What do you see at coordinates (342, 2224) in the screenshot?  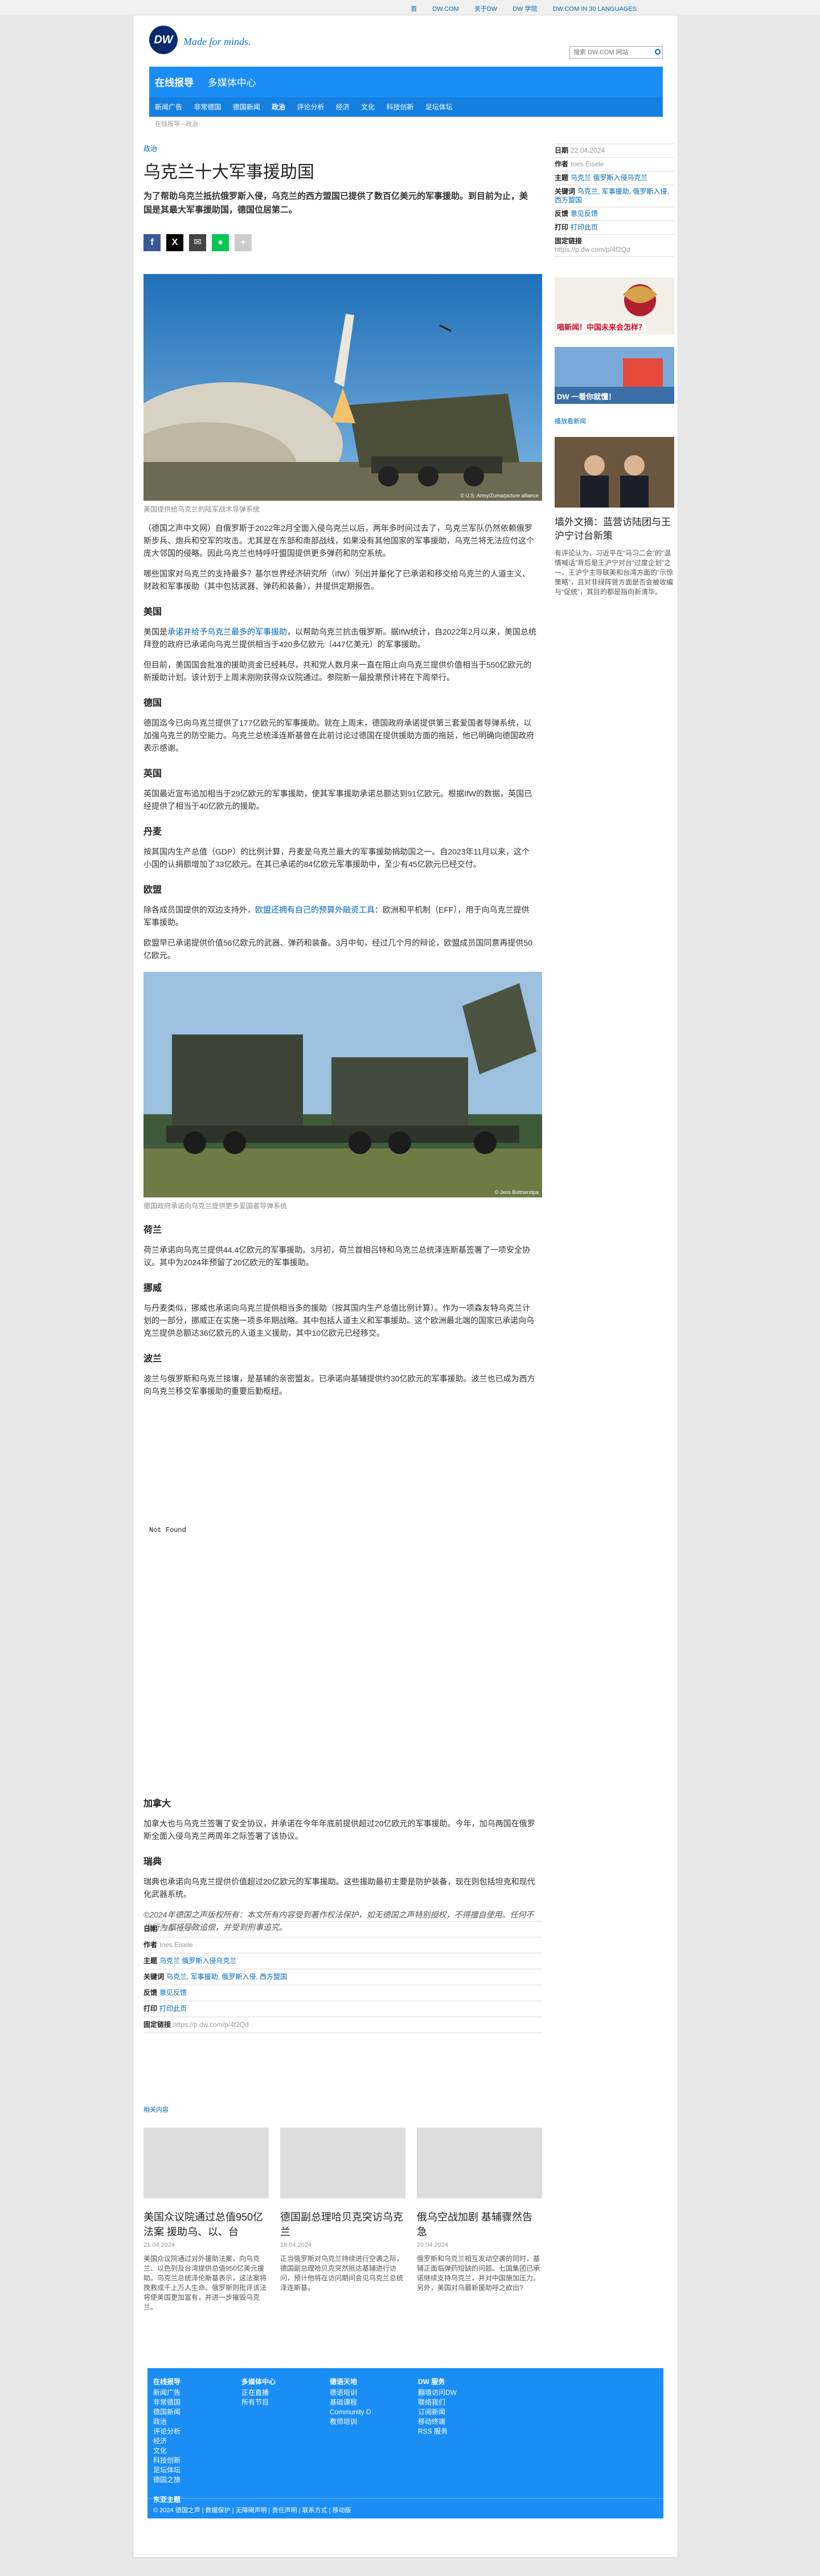 I see `related-card-title: 德国副总理哈贝克突访乌克兰` at bounding box center [342, 2224].